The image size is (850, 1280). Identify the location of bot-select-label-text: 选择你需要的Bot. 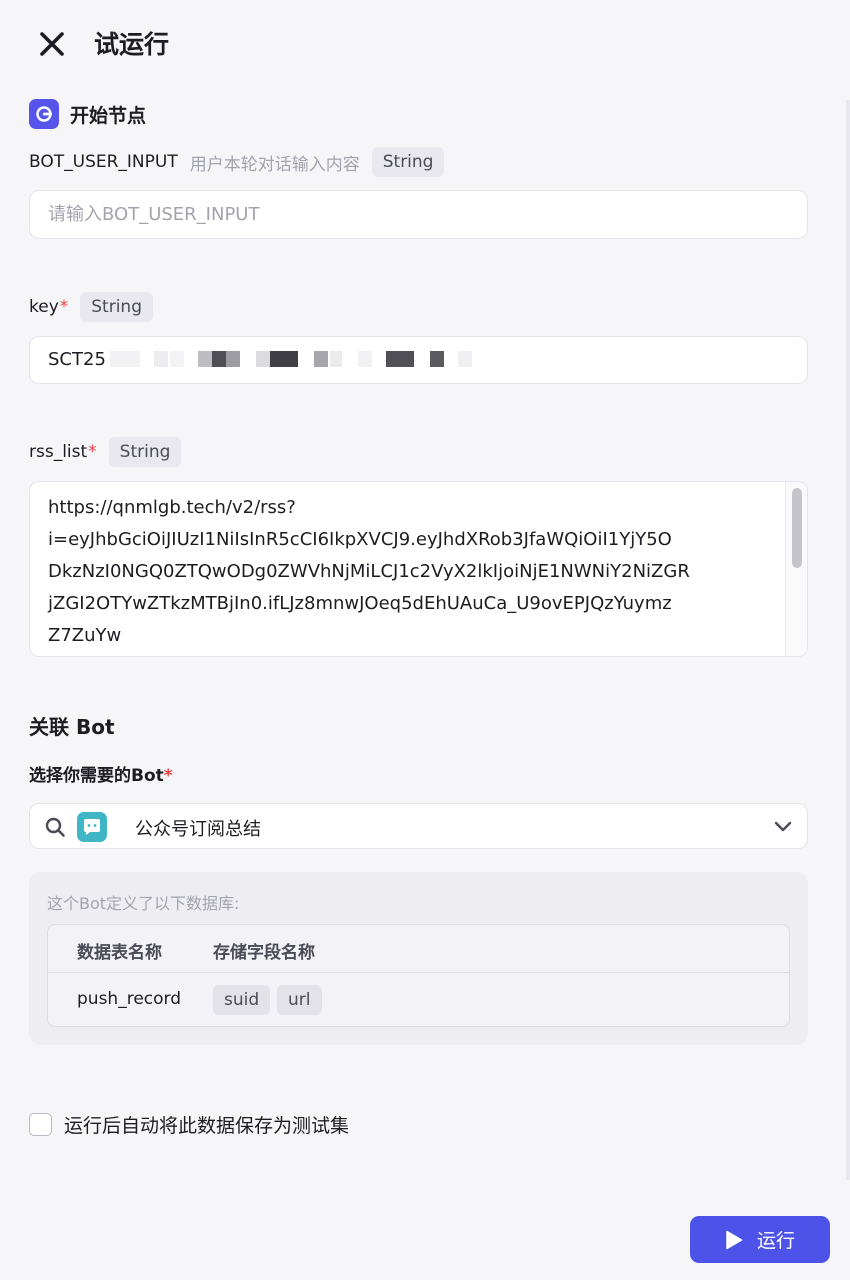
(96, 776).